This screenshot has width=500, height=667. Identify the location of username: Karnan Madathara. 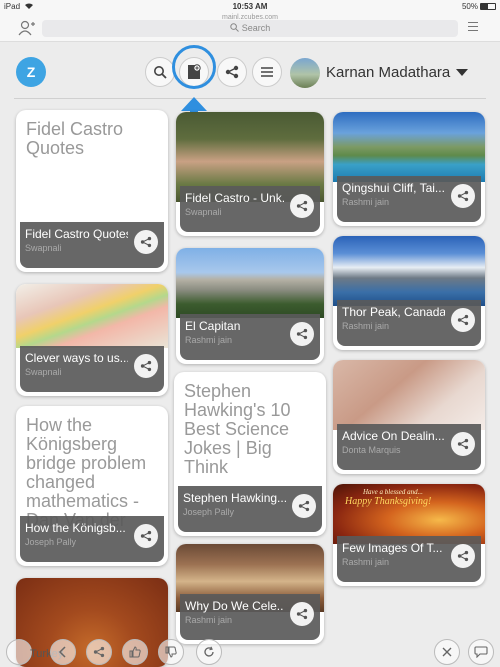
(388, 72).